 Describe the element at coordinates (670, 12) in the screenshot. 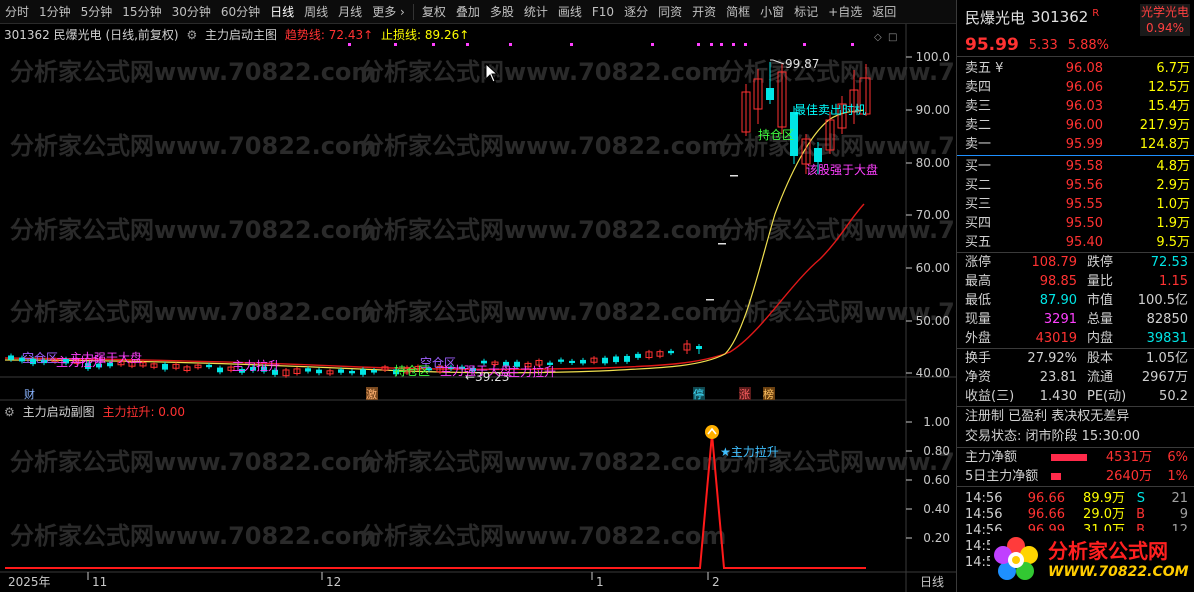

I see `tool-tongzi-button: 同资` at that location.